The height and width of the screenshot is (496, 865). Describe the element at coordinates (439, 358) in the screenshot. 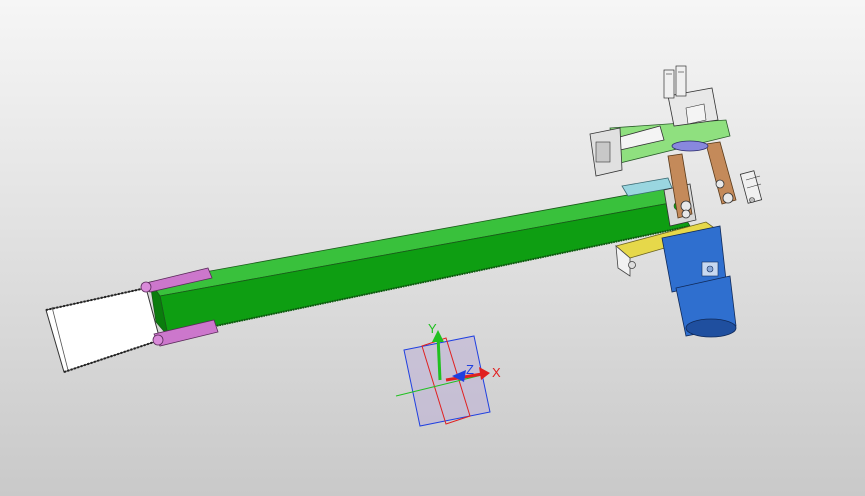

I see `triad-y-axis` at that location.